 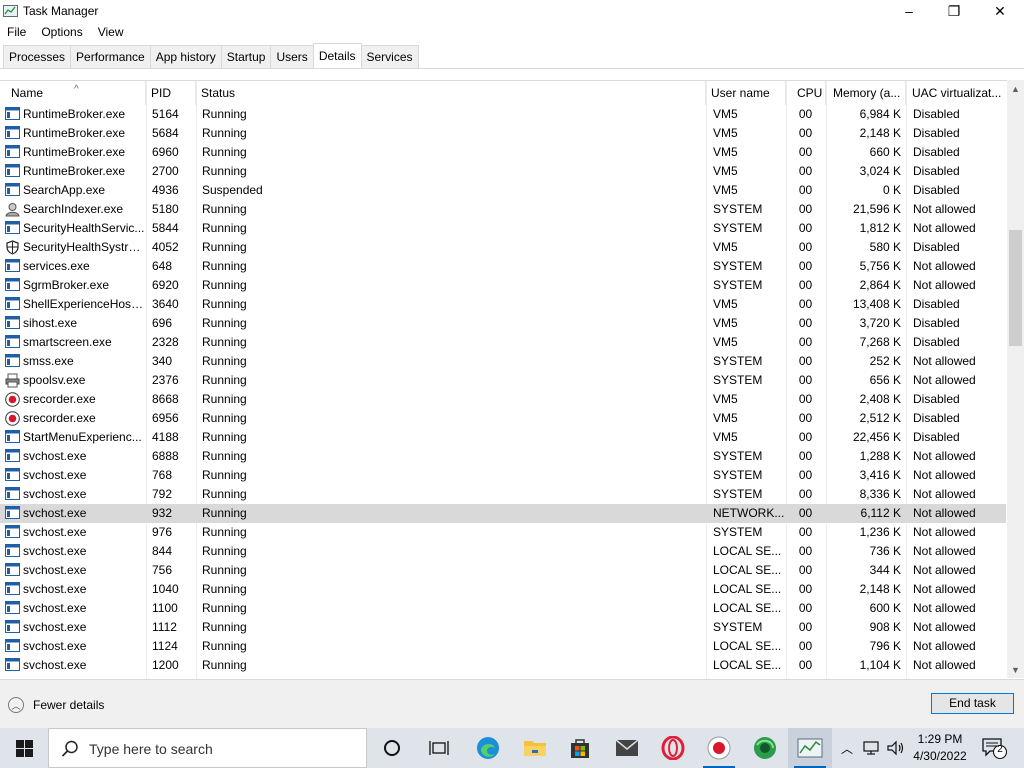 I want to click on process-pid: 5684, so click(x=165, y=133).